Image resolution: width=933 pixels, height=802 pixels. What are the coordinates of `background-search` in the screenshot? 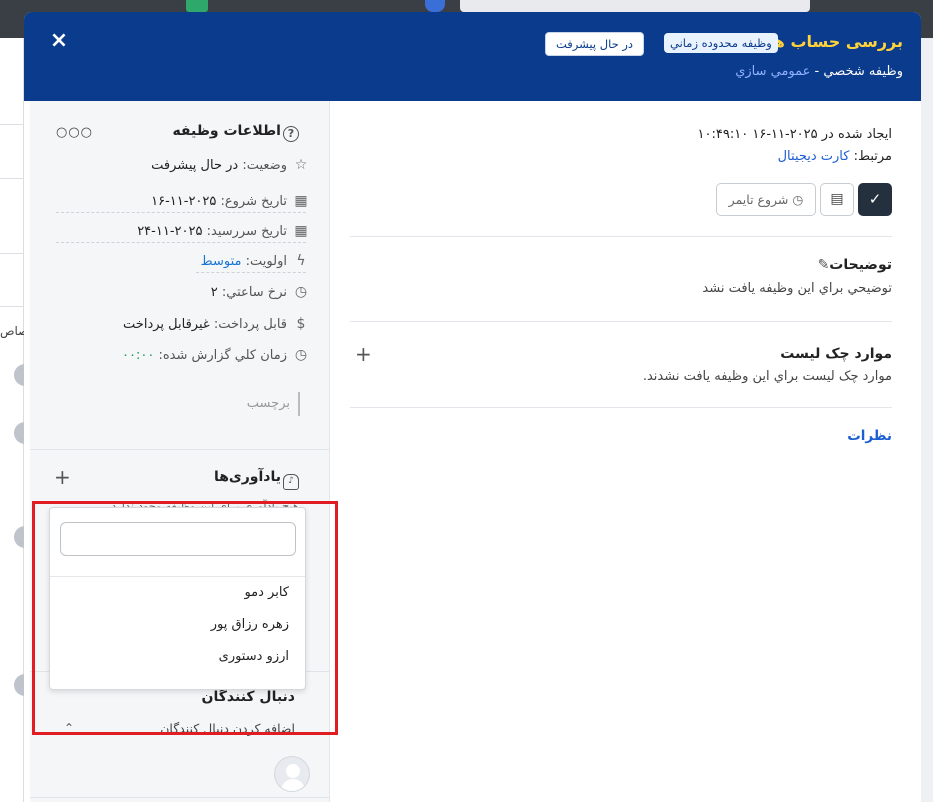 It's located at (635, 6).